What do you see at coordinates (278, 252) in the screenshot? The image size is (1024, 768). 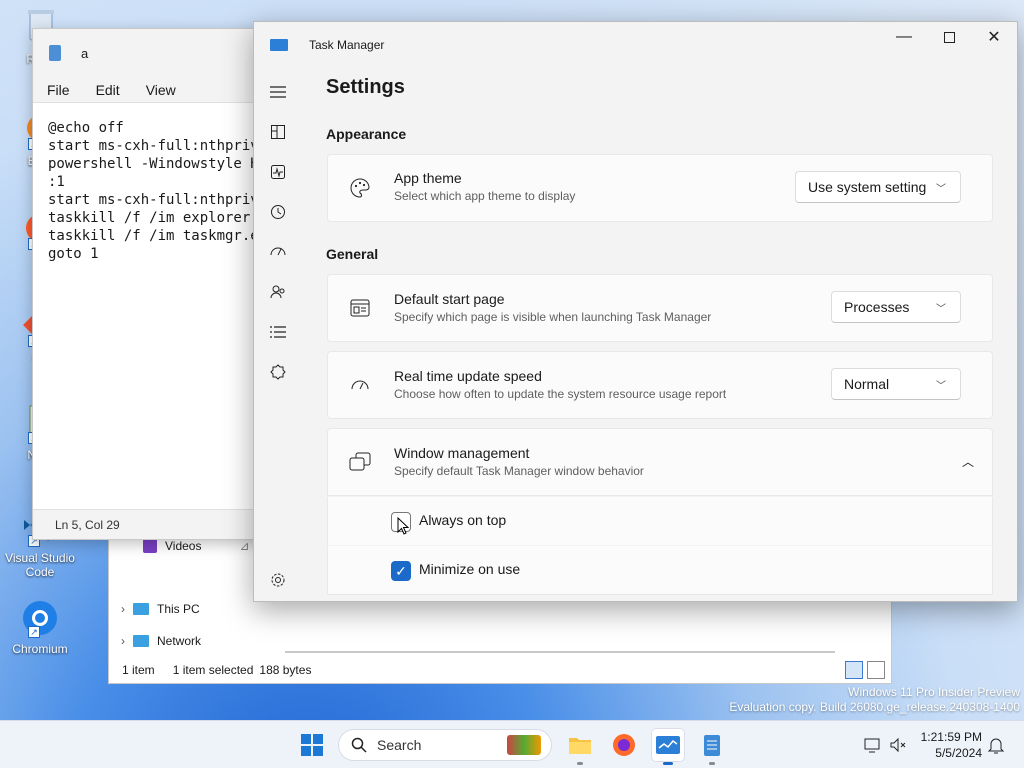 I see `startup-apps-icon` at bounding box center [278, 252].